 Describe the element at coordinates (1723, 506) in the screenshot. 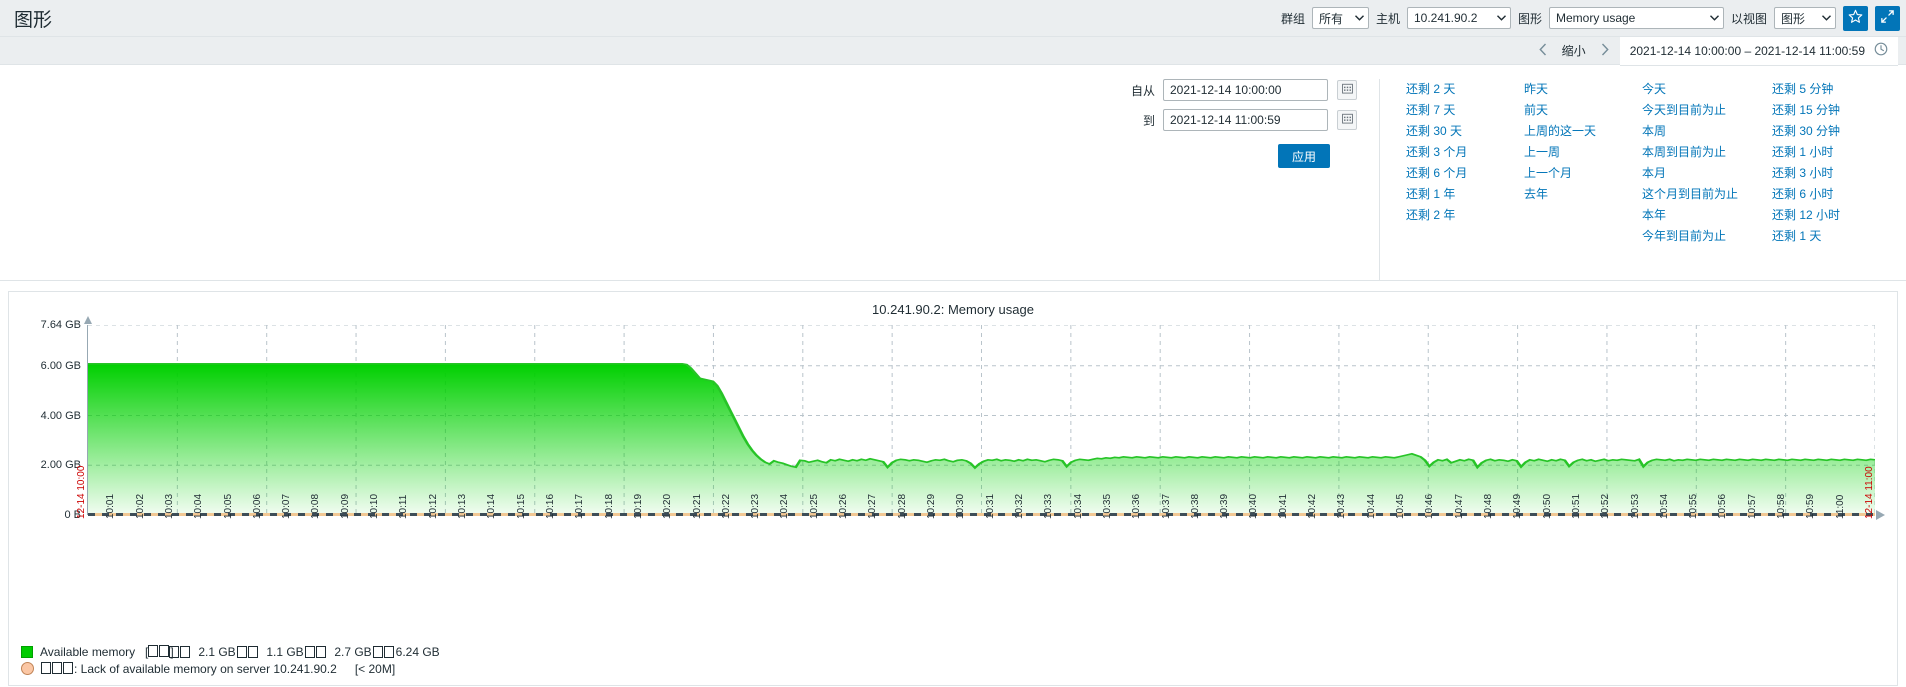

I see `x-axis-tick-label: 10:56` at that location.